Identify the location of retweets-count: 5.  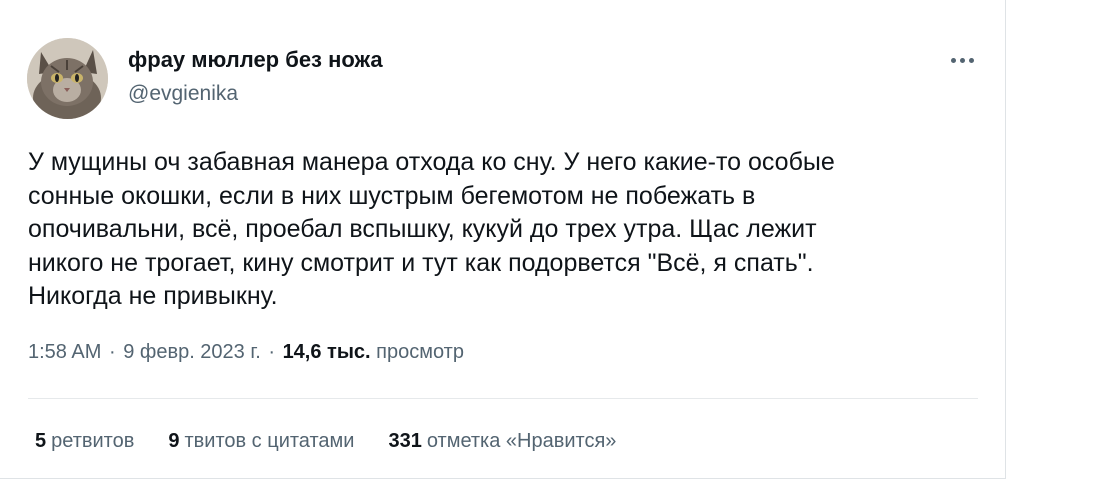
(41, 441).